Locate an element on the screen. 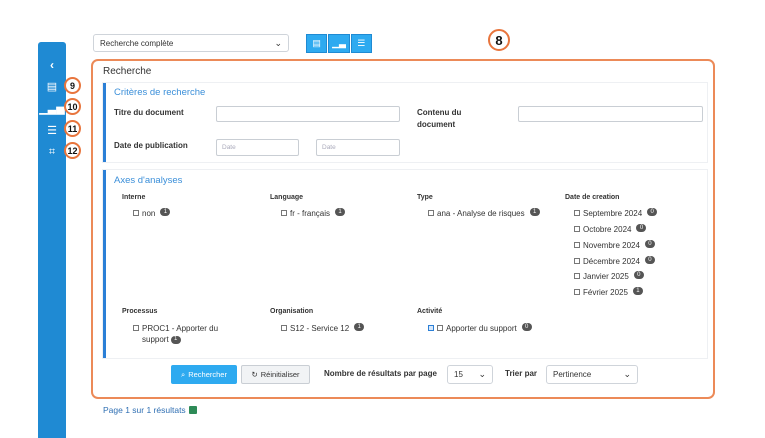  callout-9: 9 is located at coordinates (72, 85).